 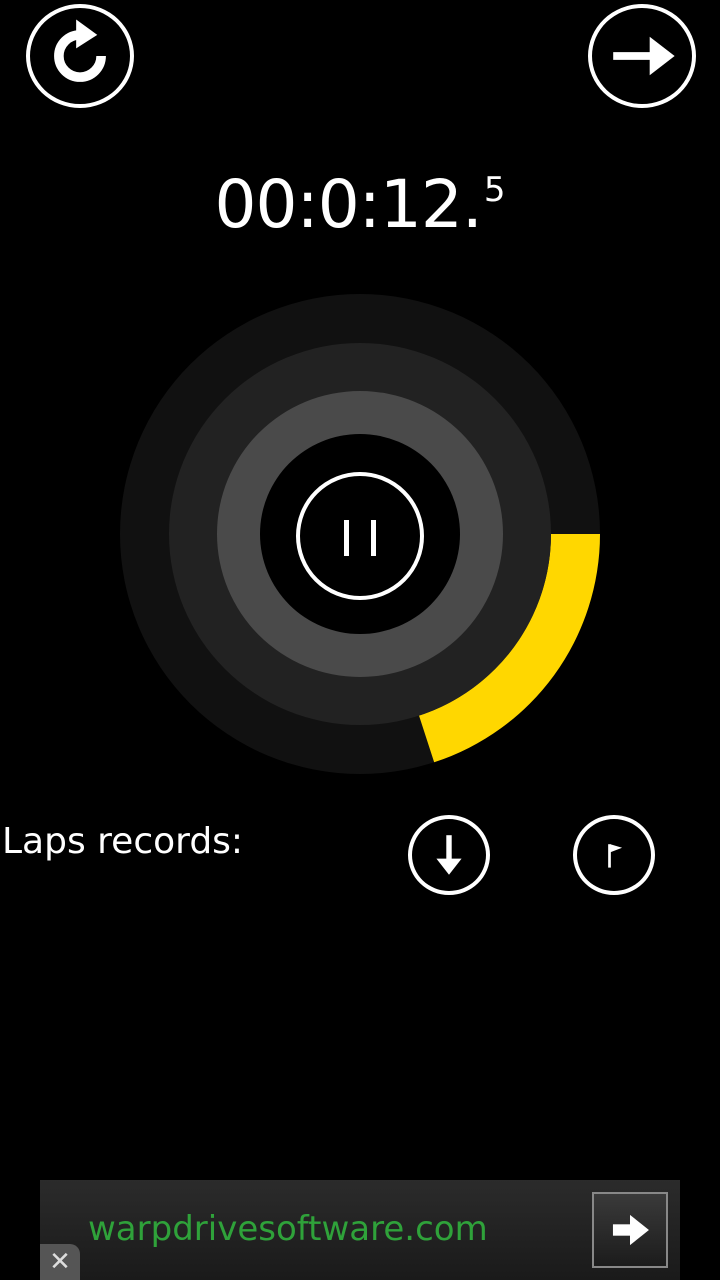 I want to click on ad-close-button: ✕, so click(x=60, y=1262).